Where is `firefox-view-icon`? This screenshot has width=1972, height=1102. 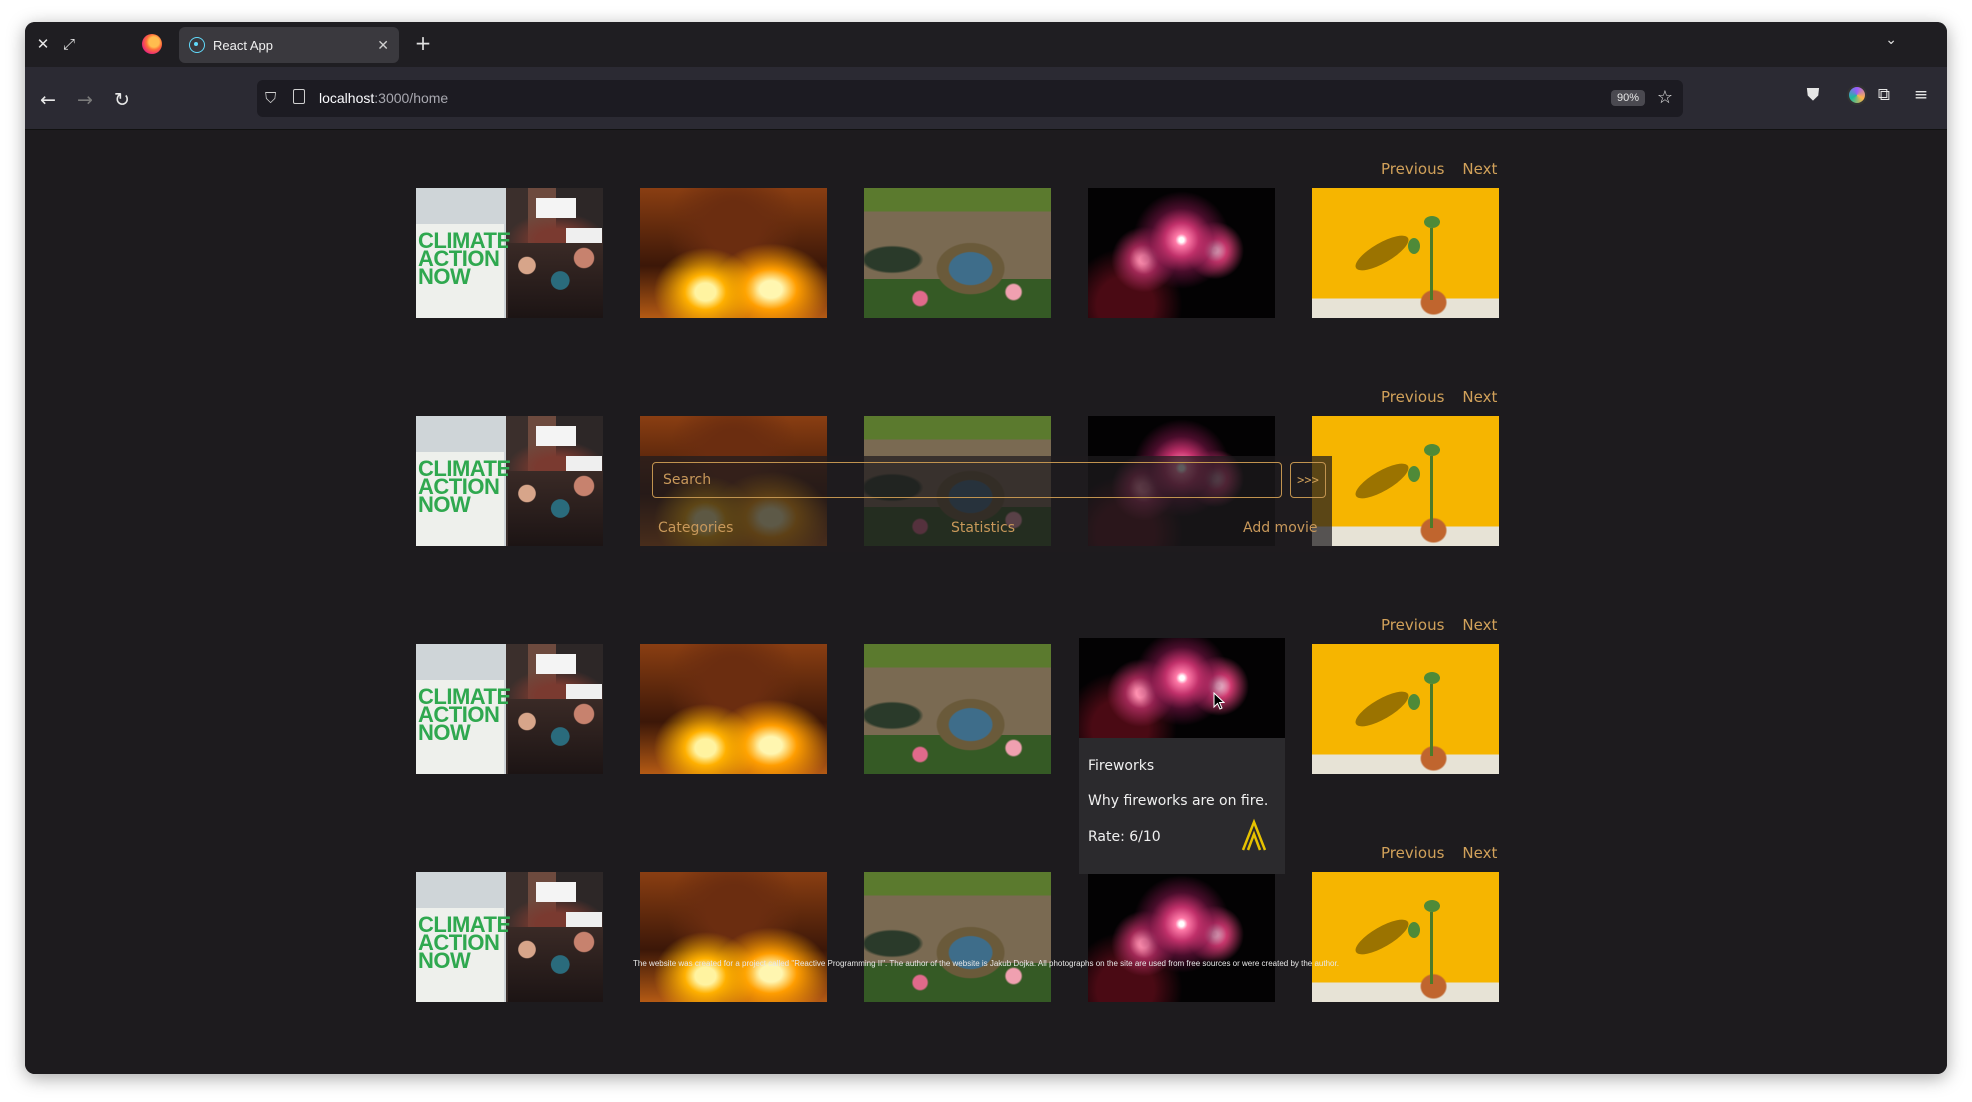 firefox-view-icon is located at coordinates (152, 44).